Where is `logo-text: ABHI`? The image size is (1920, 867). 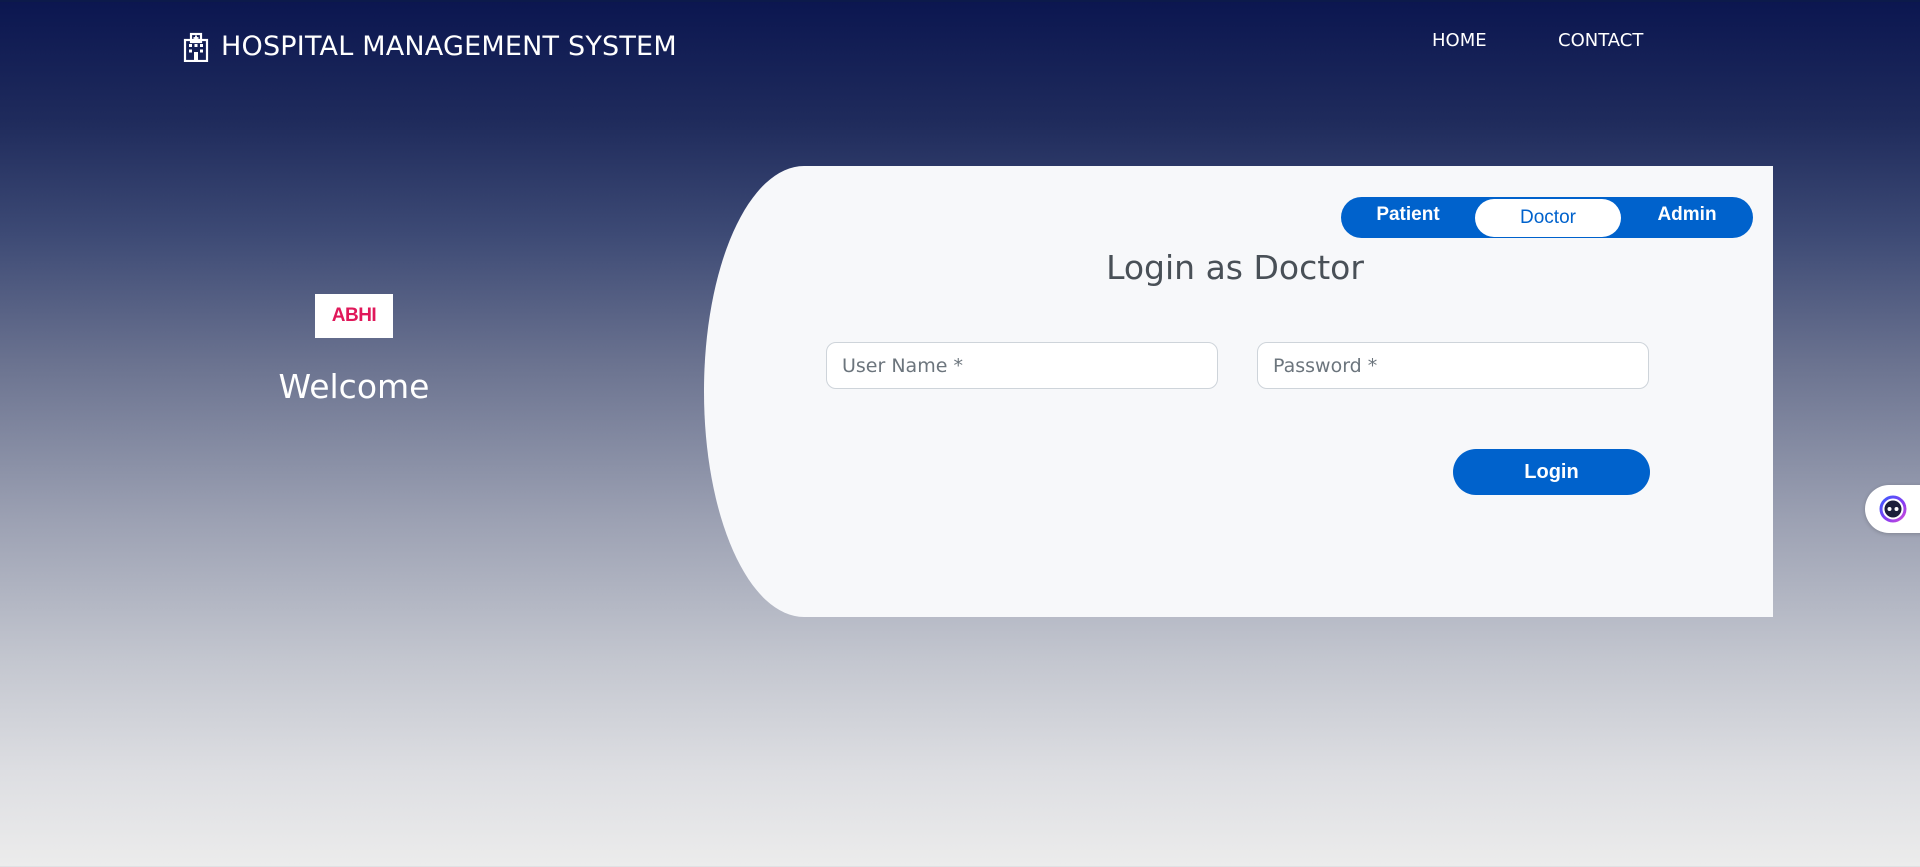
logo-text: ABHI is located at coordinates (354, 315).